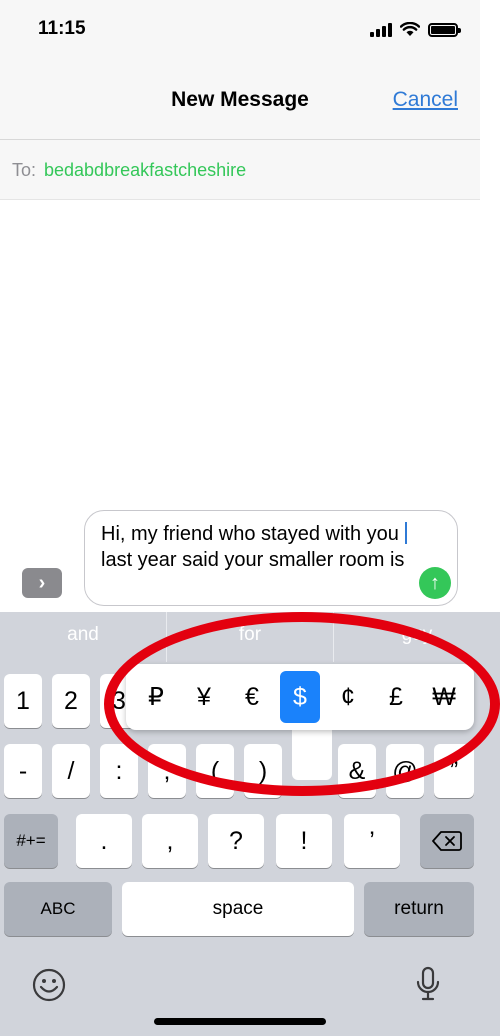 The height and width of the screenshot is (1036, 500). Describe the element at coordinates (49, 985) in the screenshot. I see `emoji-icon` at that location.